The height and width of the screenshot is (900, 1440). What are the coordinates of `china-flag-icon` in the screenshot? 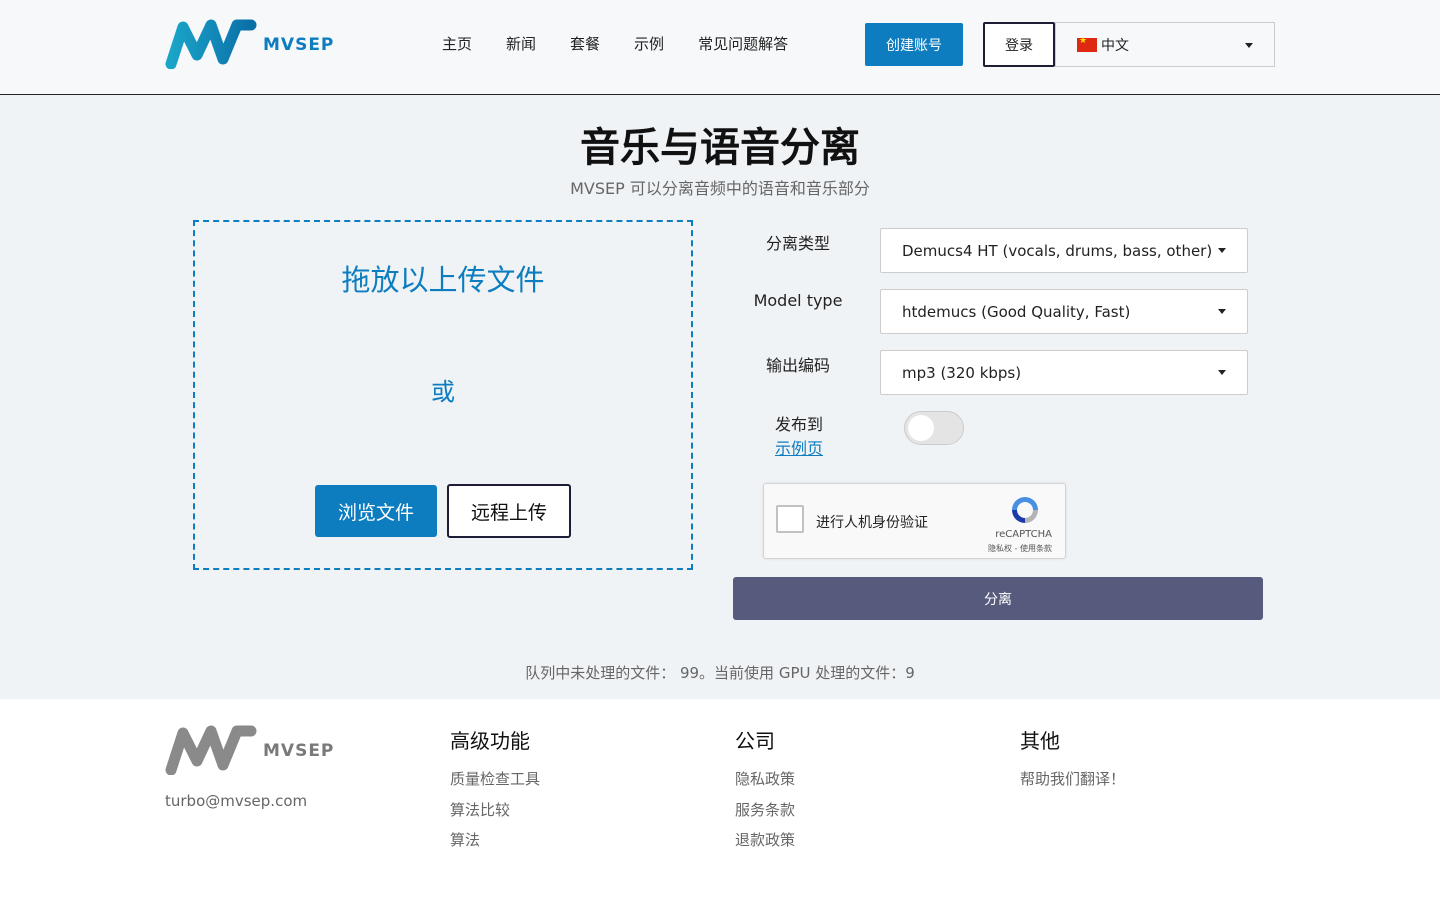 It's located at (1087, 44).